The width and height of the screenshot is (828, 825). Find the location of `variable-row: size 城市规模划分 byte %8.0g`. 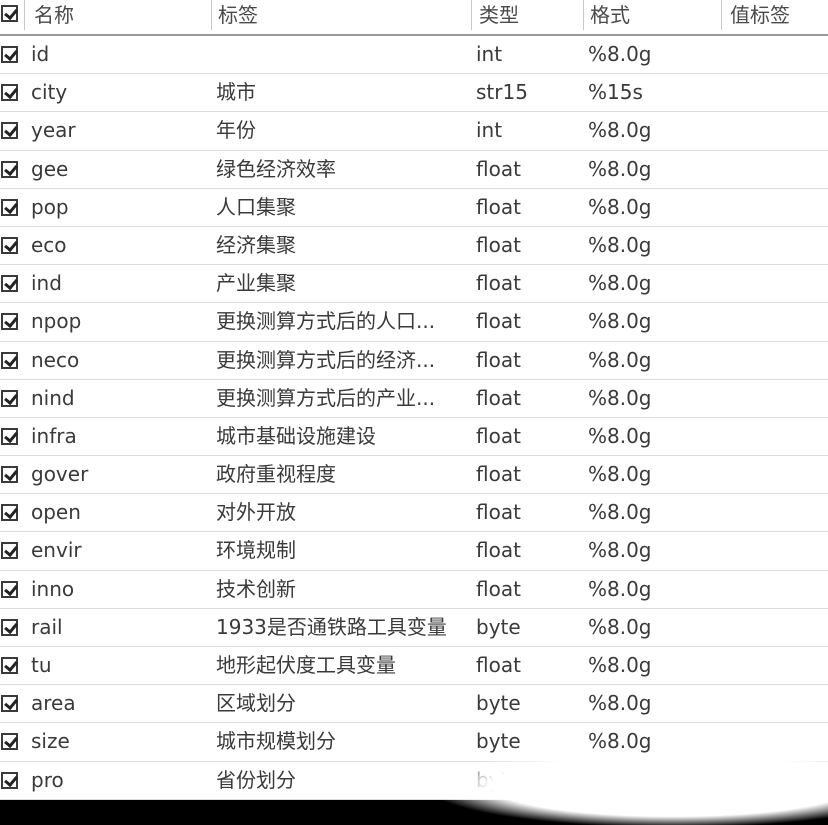

variable-row: size 城市规模划分 byte %8.0g is located at coordinates (414, 742).